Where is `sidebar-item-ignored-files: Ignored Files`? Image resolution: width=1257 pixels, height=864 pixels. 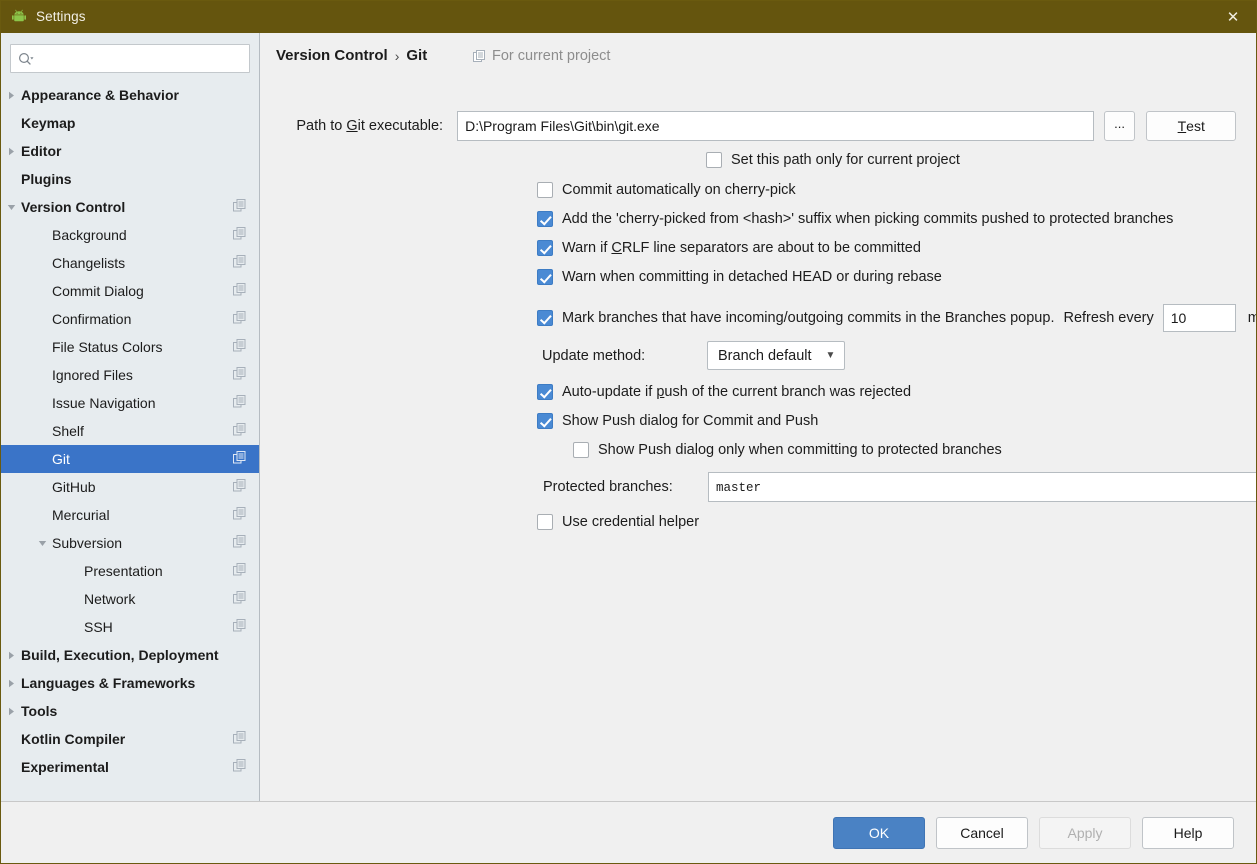 sidebar-item-ignored-files: Ignored Files is located at coordinates (130, 375).